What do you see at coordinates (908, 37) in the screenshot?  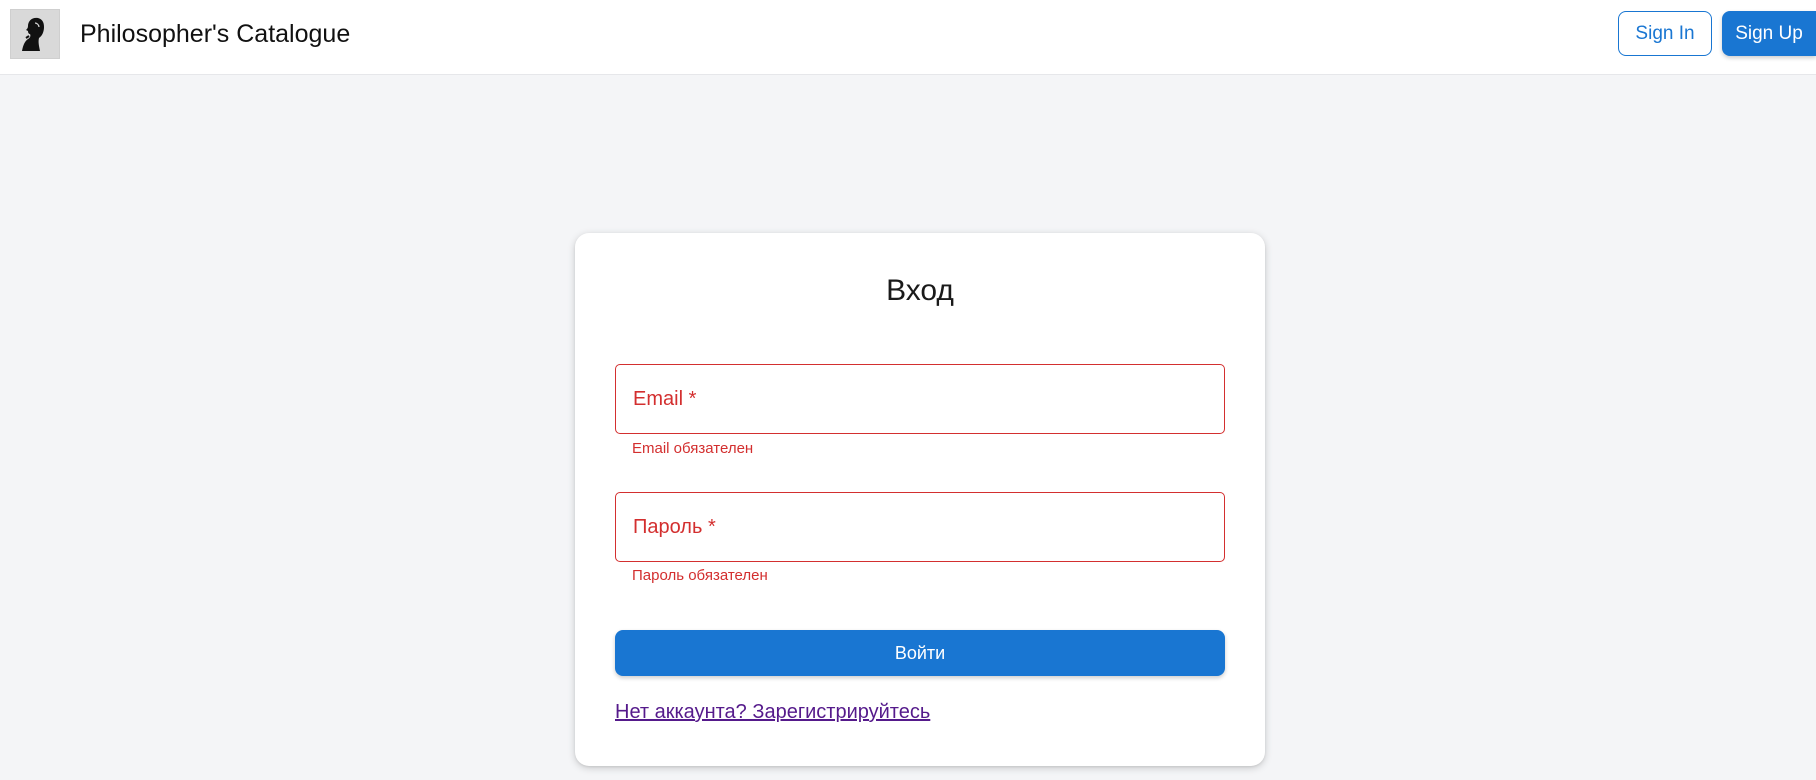 I see `app-header: Philosopher's Catalogue Sign In Sign Up` at bounding box center [908, 37].